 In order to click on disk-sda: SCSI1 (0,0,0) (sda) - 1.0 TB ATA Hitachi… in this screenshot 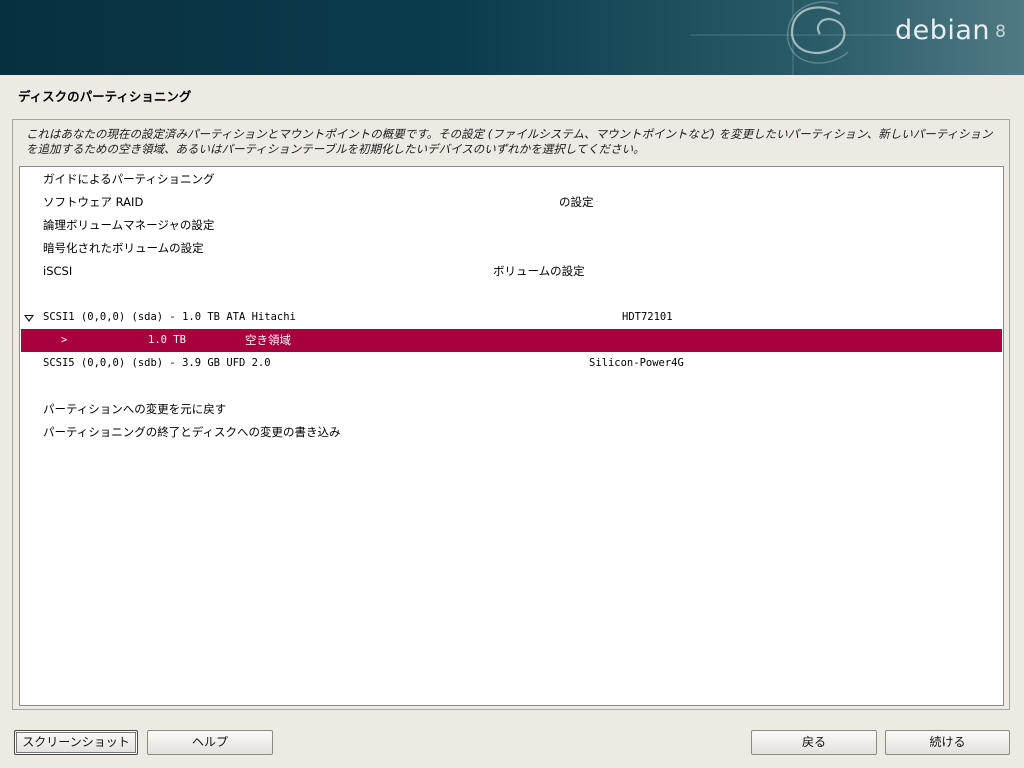, I will do `click(511, 317)`.